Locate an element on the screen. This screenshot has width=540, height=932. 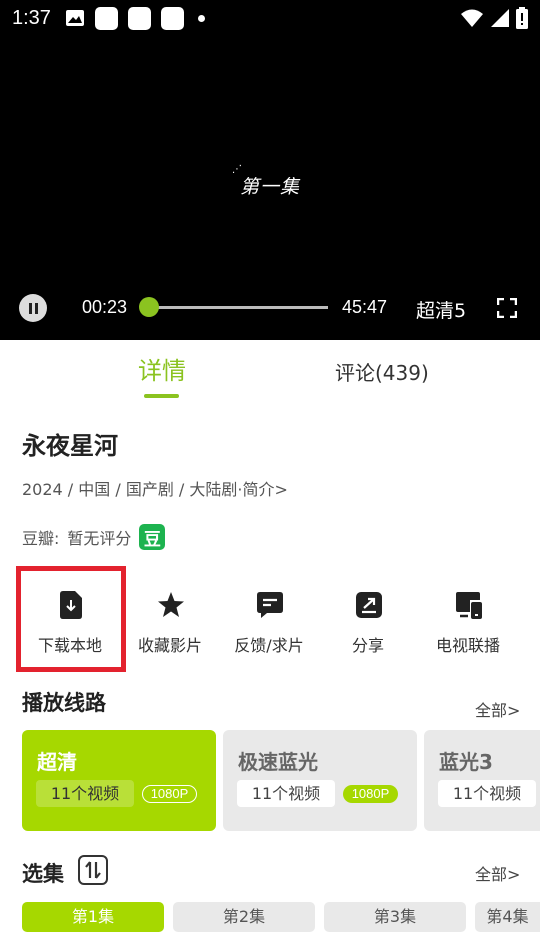
download-highlight-box is located at coordinates (71, 619).